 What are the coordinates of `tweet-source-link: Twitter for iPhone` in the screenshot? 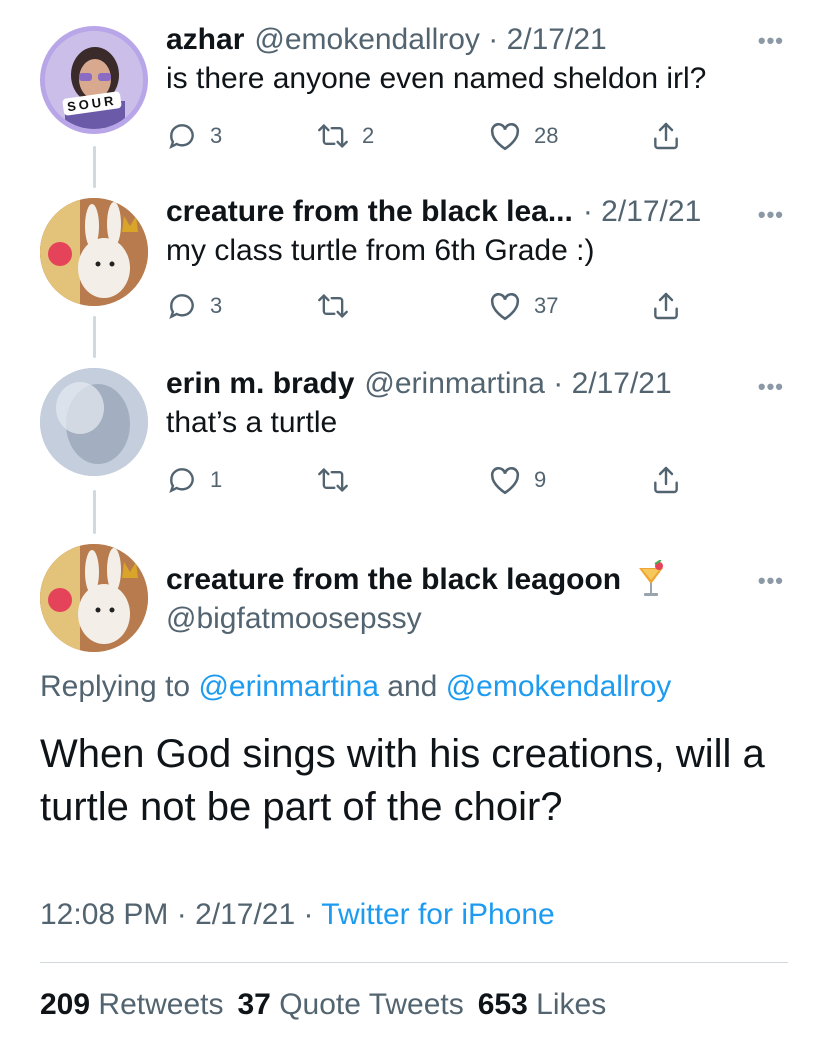 It's located at (437, 914).